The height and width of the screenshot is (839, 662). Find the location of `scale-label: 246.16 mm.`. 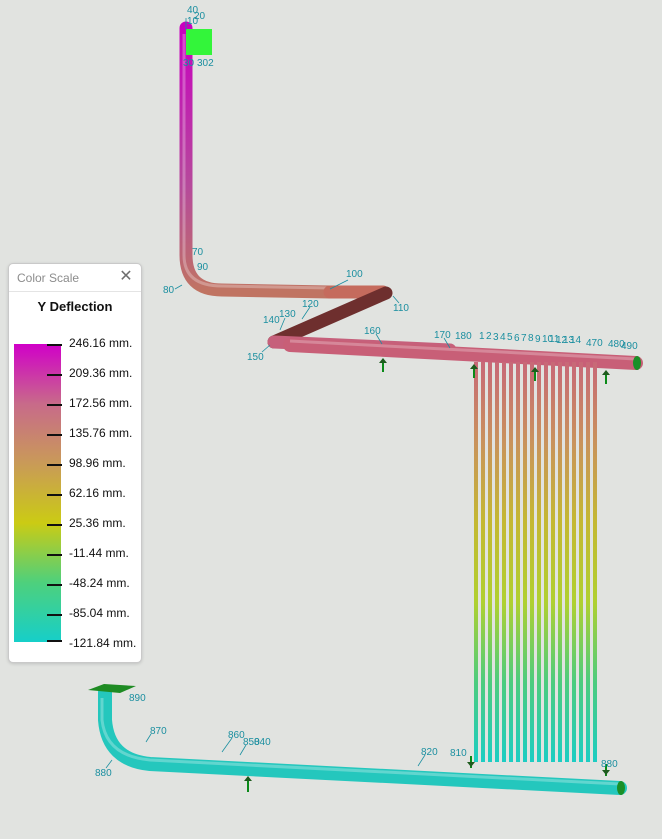

scale-label: 246.16 mm. is located at coordinates (101, 343).